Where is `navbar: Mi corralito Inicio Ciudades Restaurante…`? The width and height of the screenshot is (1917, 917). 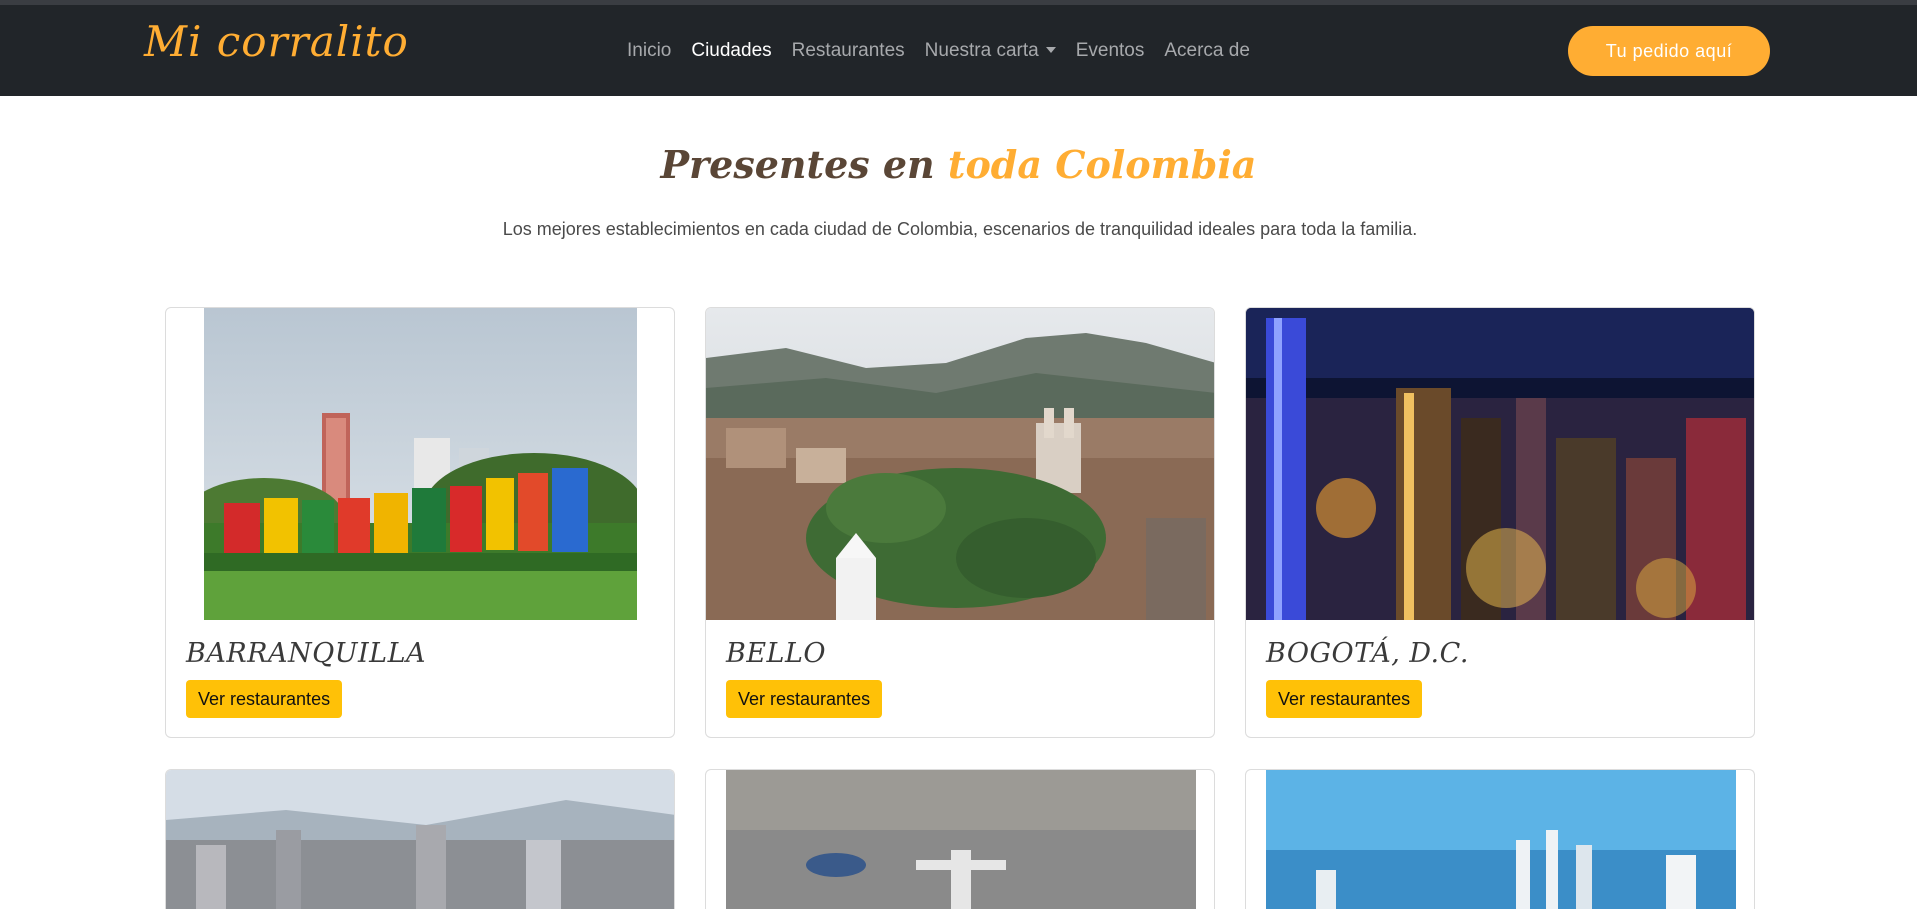
navbar: Mi corralito Inicio Ciudades Restaurante… is located at coordinates (958, 50).